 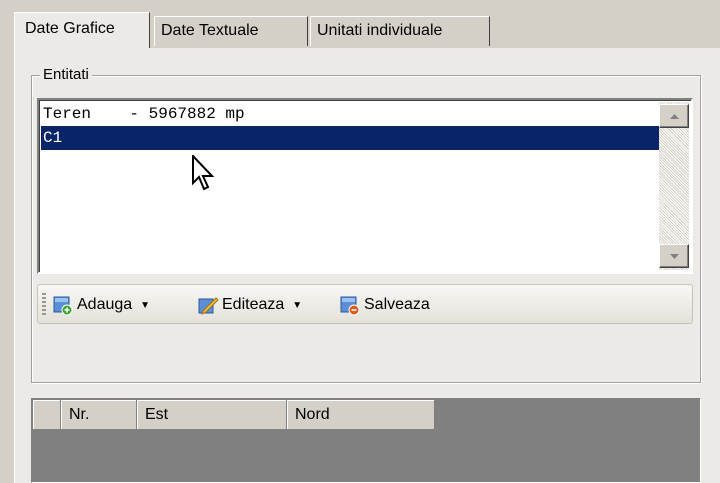 What do you see at coordinates (82, 30) in the screenshot?
I see `tab-date-grafice: Date Grafice` at bounding box center [82, 30].